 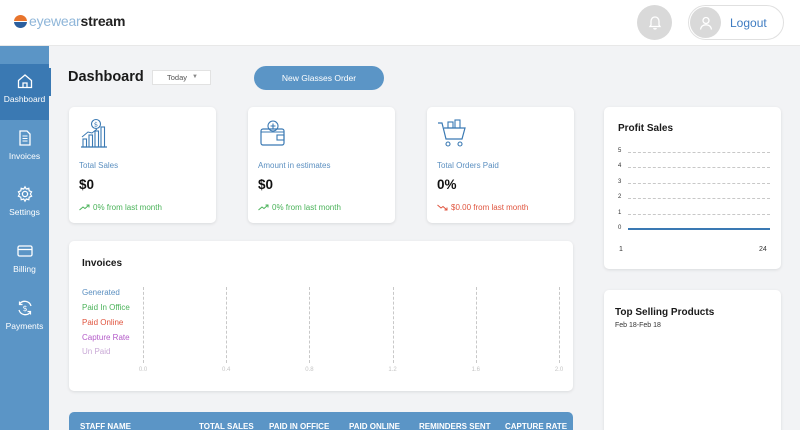 I want to click on logout-label: Logout, so click(x=748, y=23).